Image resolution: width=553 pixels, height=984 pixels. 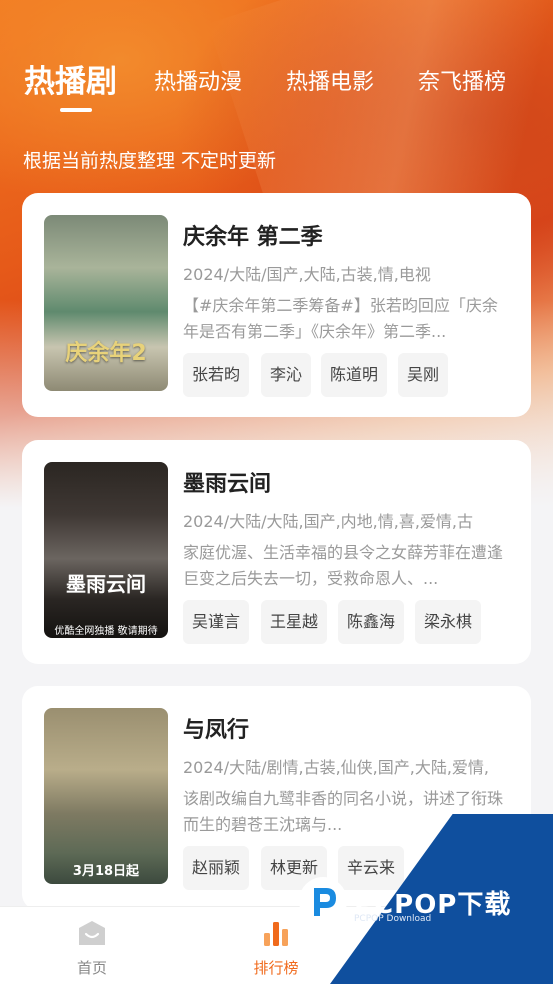 What do you see at coordinates (106, 550) in the screenshot?
I see `poster-image: 墨雨云间 优酷全网独播 敬请期待` at bounding box center [106, 550].